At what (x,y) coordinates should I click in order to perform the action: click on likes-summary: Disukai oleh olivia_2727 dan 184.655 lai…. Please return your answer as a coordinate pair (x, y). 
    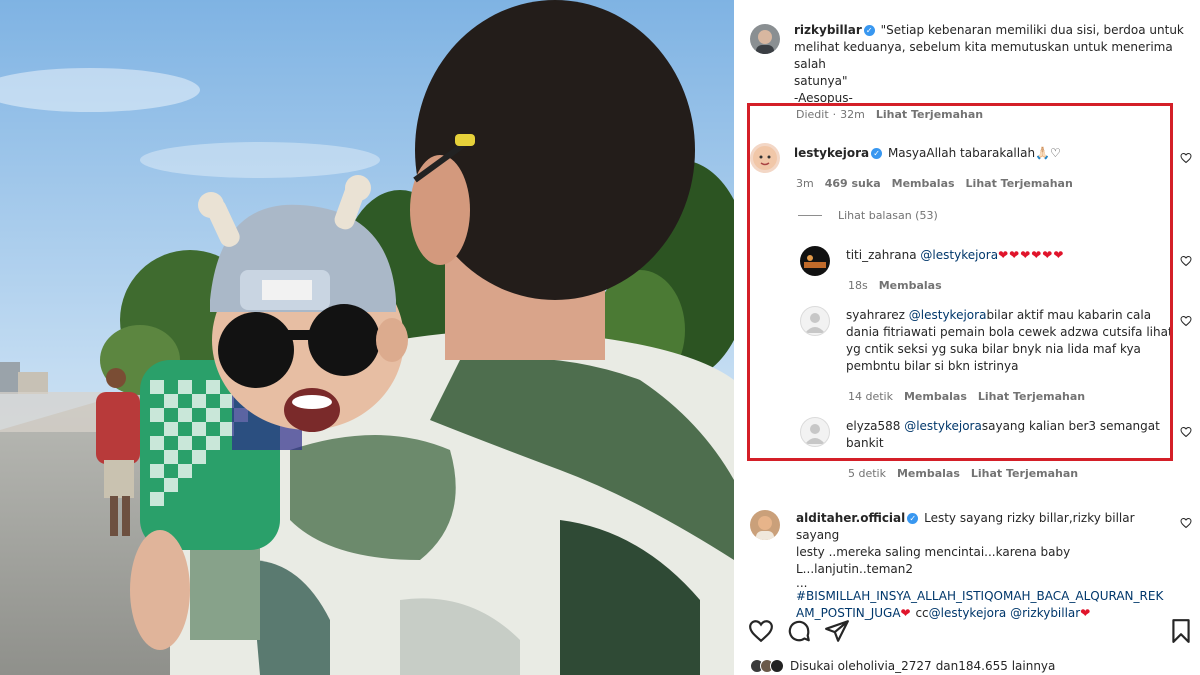
    Looking at the image, I should click on (902, 665).